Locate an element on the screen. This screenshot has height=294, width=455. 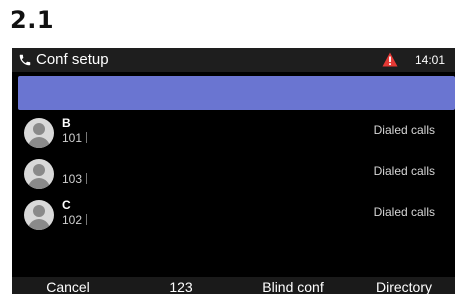
clock: 14:01 is located at coordinates (430, 60).